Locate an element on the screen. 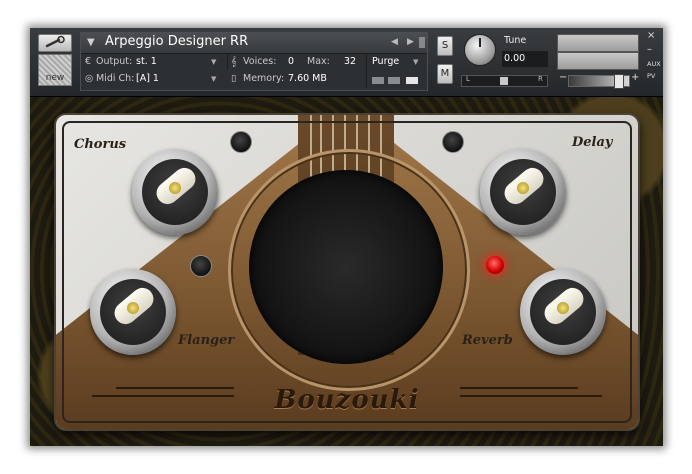 The image size is (692, 474). minimize-icon: – is located at coordinates (649, 49).